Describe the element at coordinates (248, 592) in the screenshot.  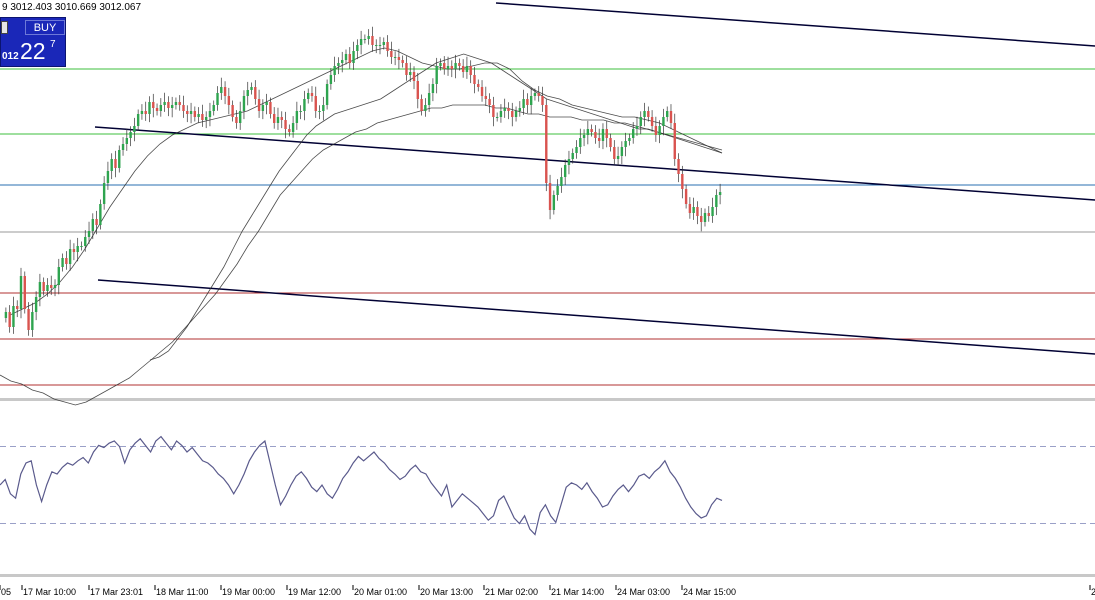
I see `time-axis-tick-label: 19 Mar 00:00` at that location.